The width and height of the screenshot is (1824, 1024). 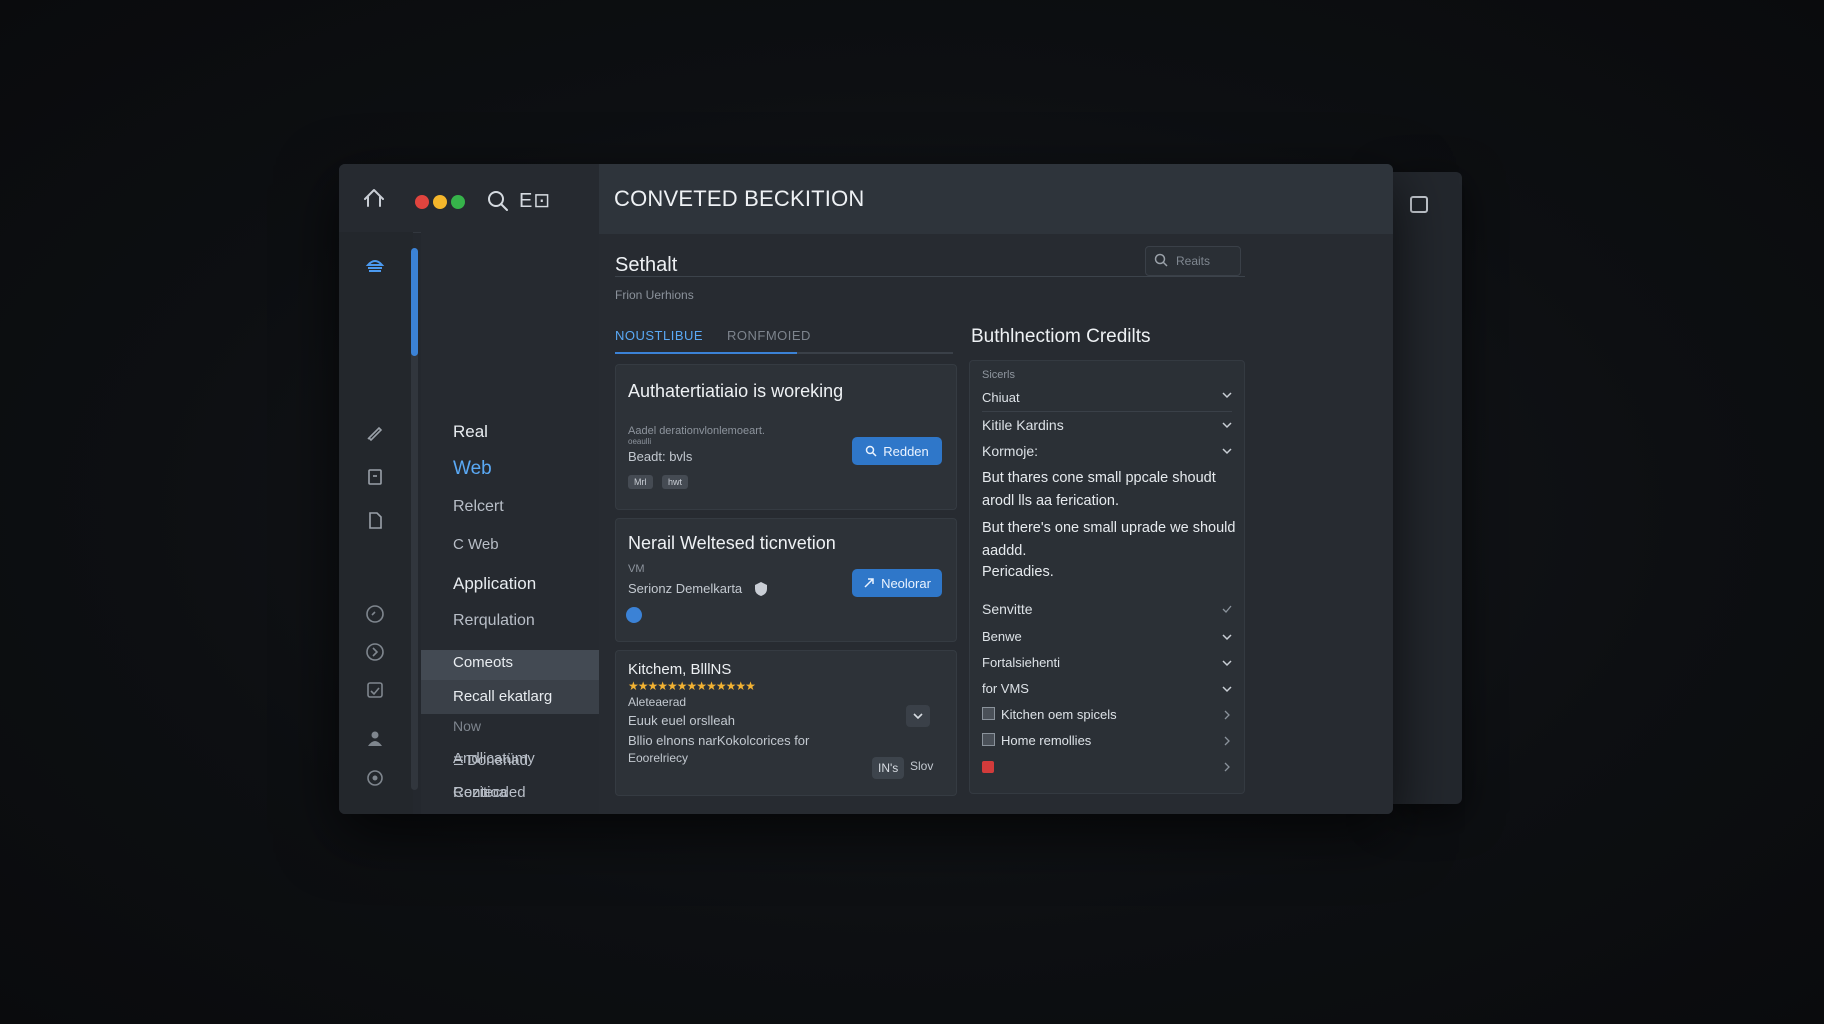 I want to click on link-row: Home remollies, so click(x=1107, y=743).